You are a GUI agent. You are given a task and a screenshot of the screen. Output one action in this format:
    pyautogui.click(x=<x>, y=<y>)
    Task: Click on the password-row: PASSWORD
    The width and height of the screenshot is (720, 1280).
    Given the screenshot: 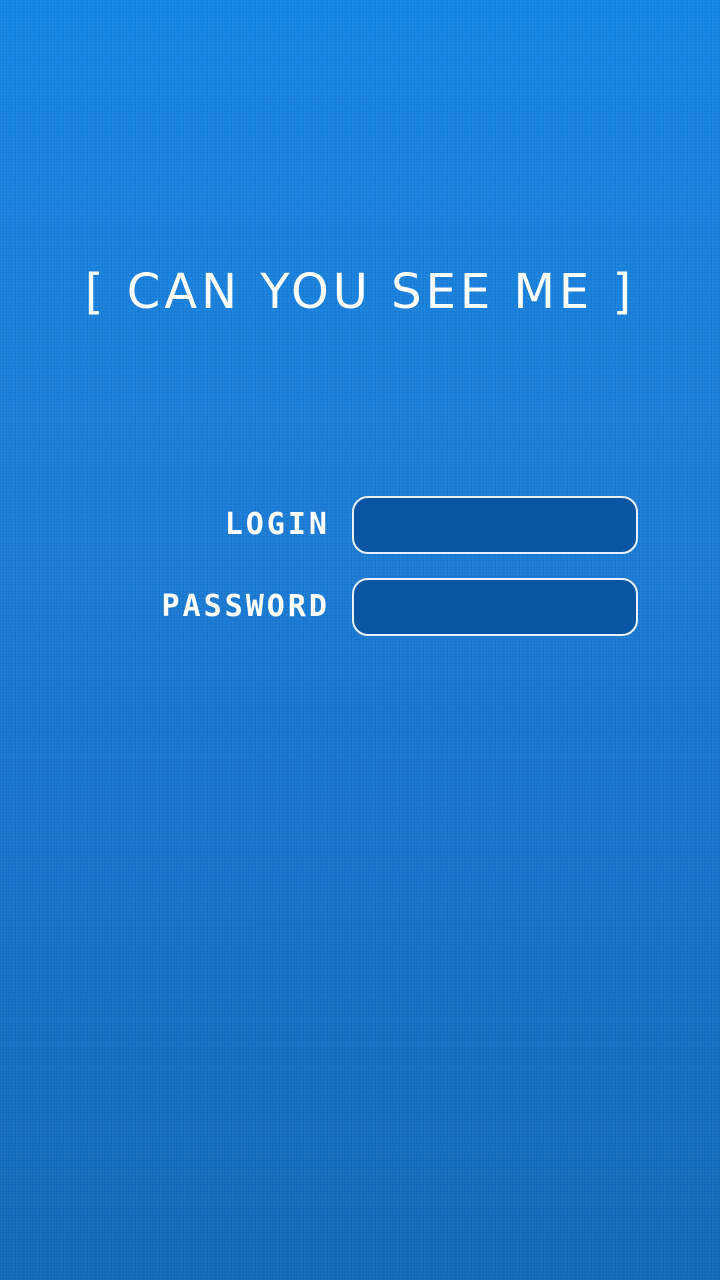 What is the action you would take?
    pyautogui.click(x=360, y=607)
    